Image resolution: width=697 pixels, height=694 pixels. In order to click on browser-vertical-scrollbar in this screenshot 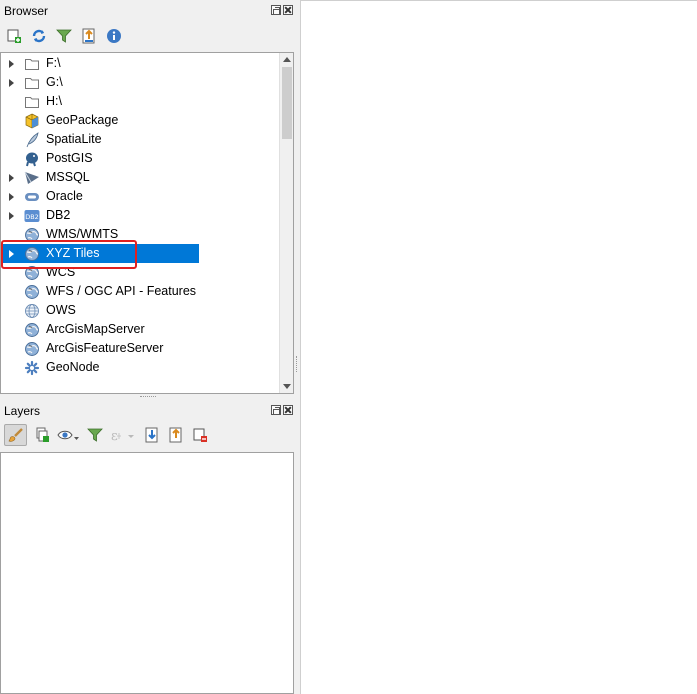, I will do `click(286, 223)`.